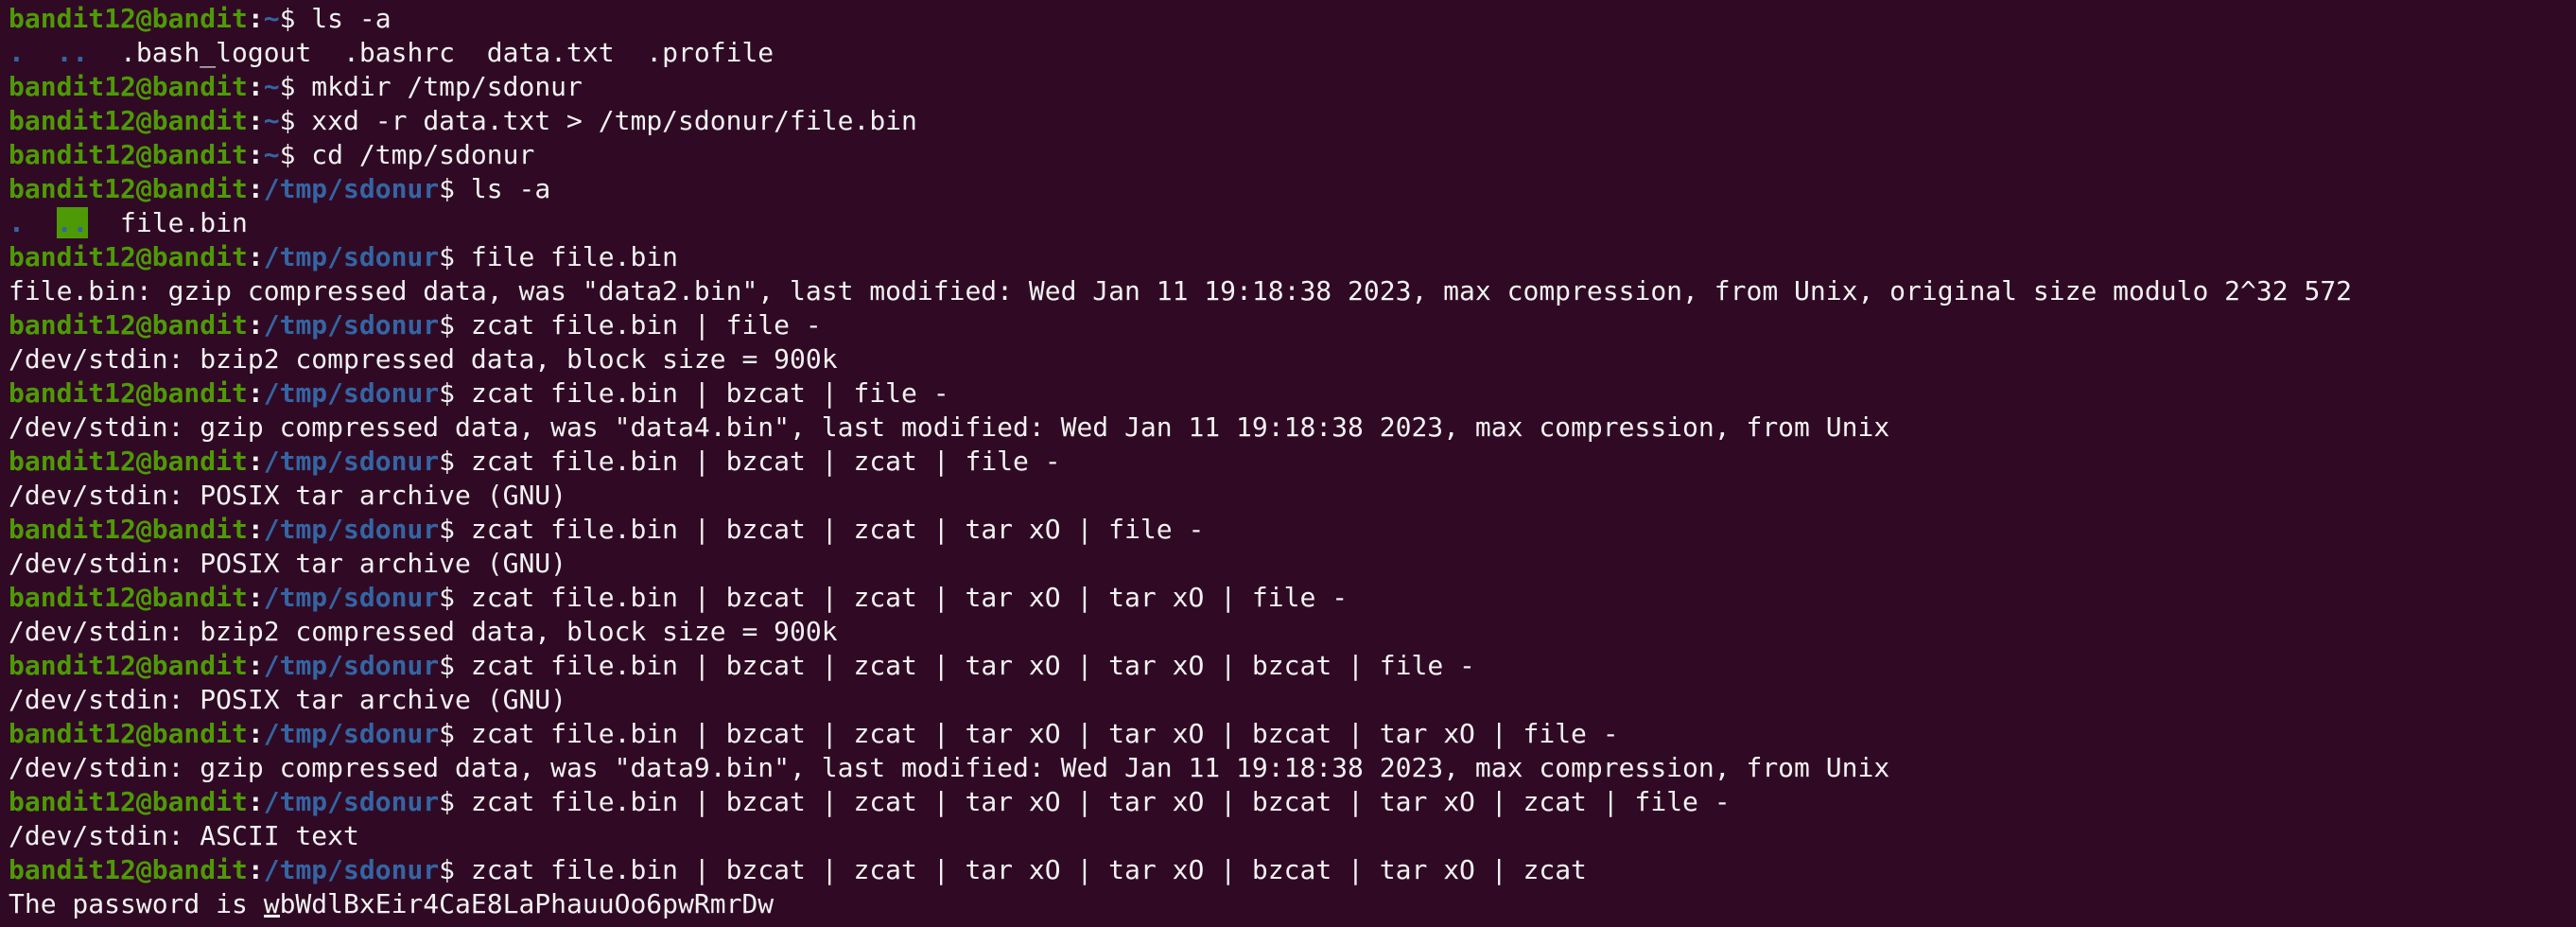  I want to click on output-text: /dev/stdin: ASCII text, so click(184, 835).